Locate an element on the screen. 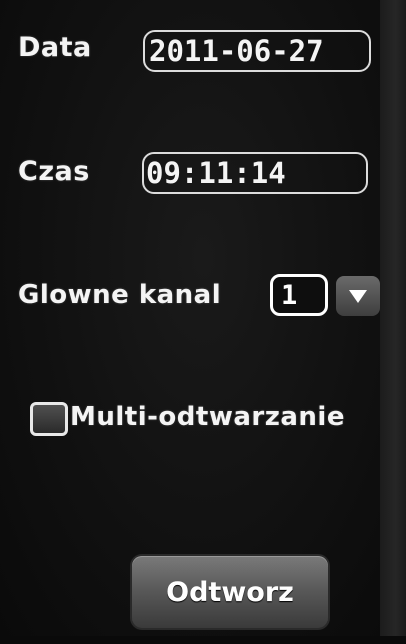  play-button-label: Odtworz is located at coordinates (230, 592).